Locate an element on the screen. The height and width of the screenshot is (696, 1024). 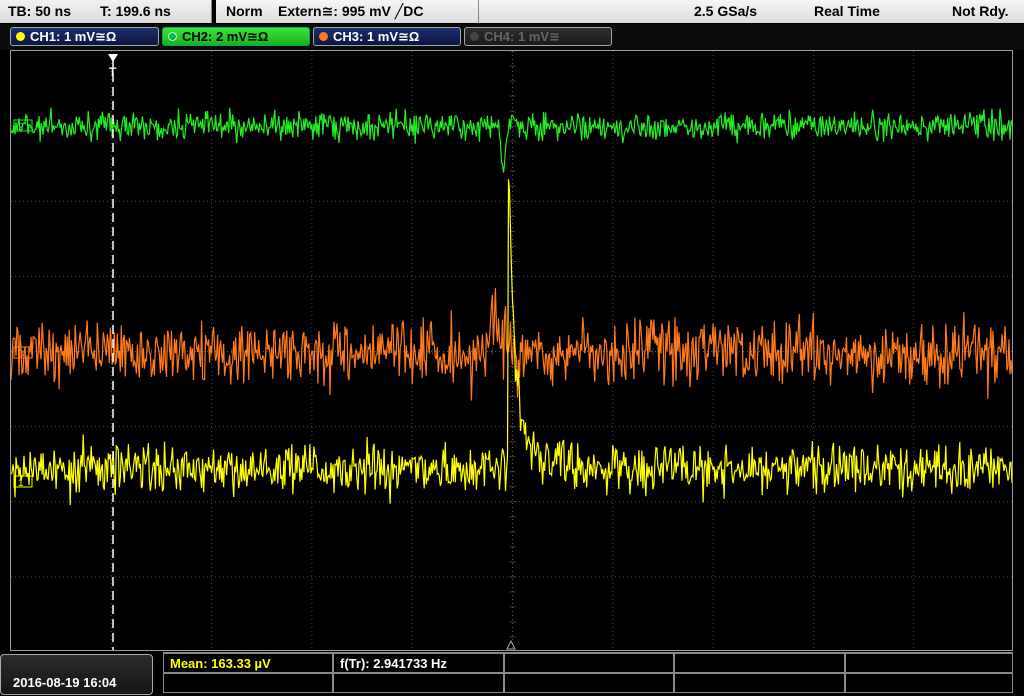
channel-3-tab: CH3: 1 mV≅Ω is located at coordinates (387, 36).